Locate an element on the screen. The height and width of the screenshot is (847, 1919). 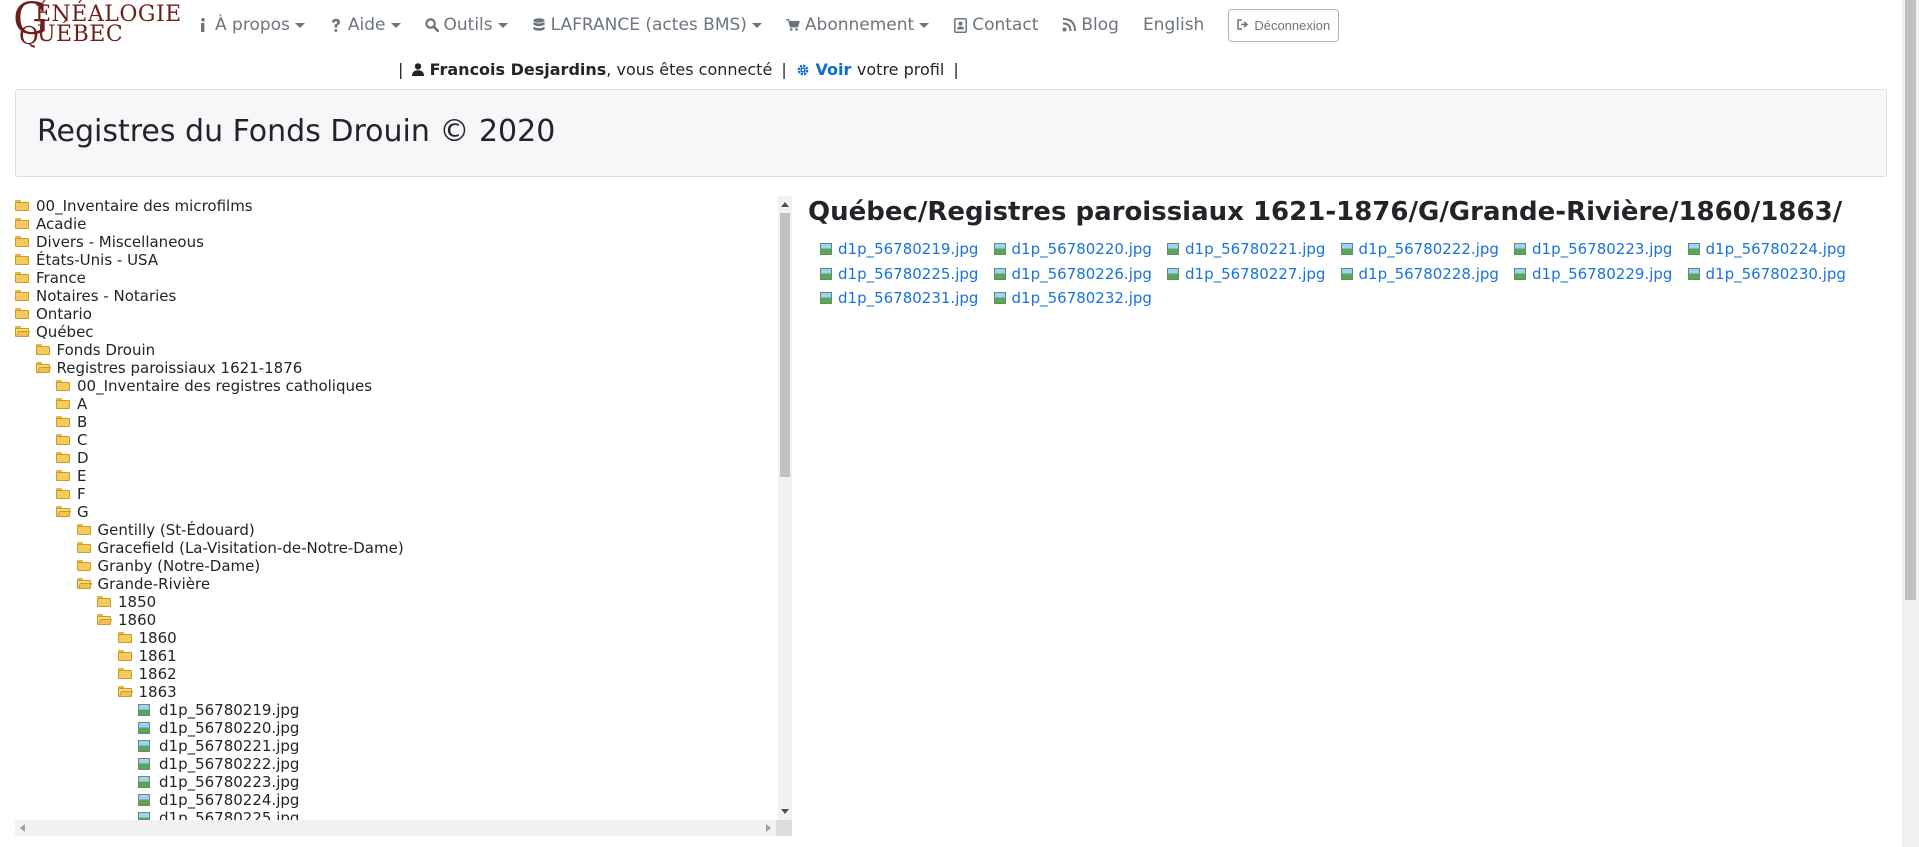
nav-item-blog: Blog is located at coordinates (1090, 25).